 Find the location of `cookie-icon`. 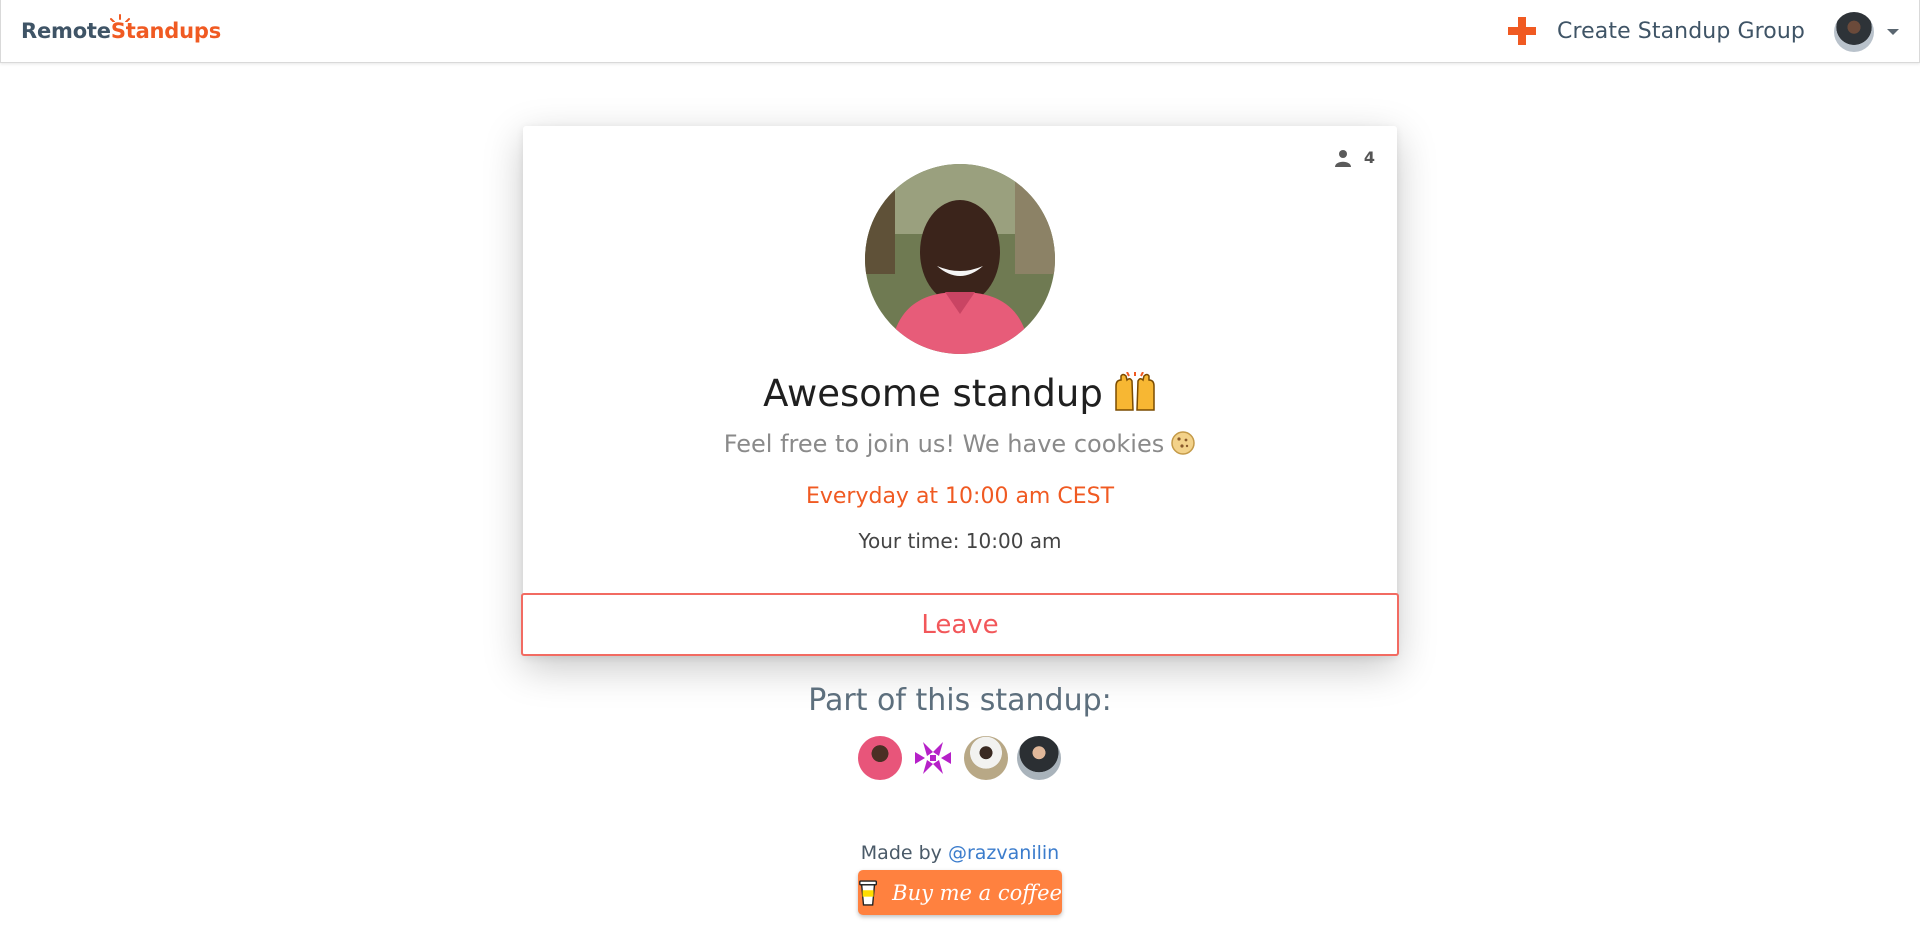

cookie-icon is located at coordinates (1183, 443).